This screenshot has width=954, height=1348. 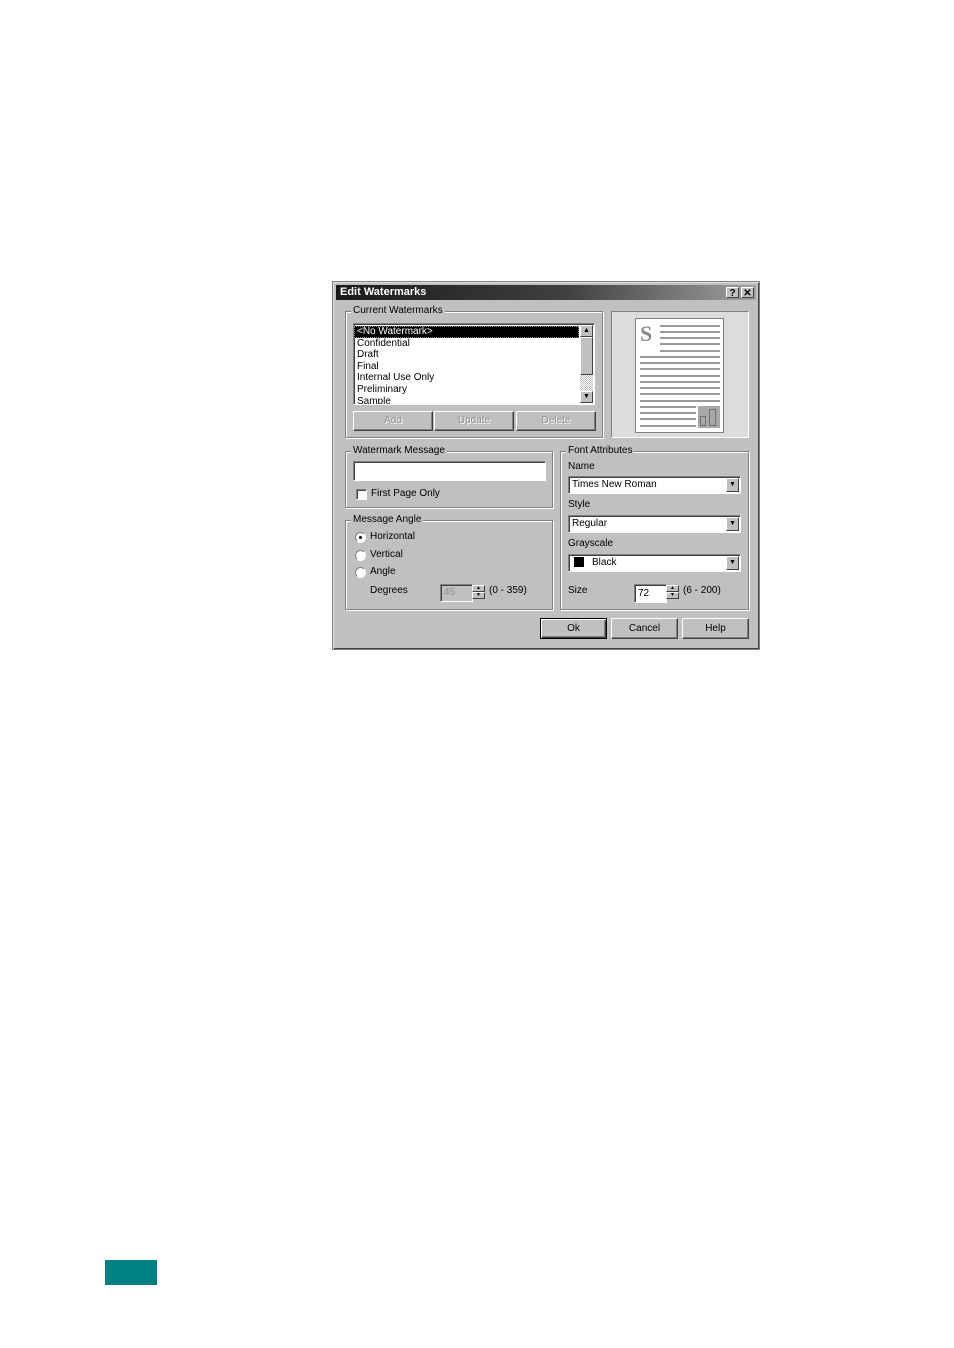 I want to click on font-attributes-label: Font Attributes, so click(x=600, y=451).